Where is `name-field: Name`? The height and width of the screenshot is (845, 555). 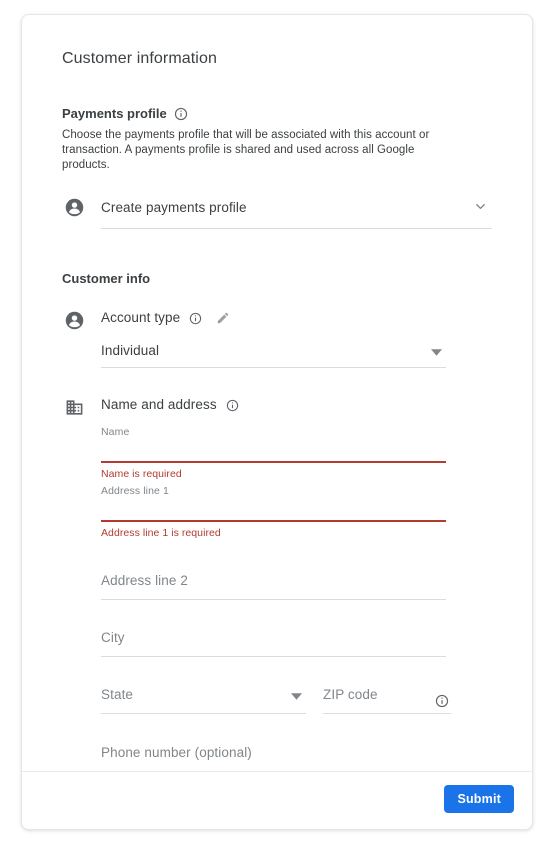 name-field: Name is located at coordinates (273, 444).